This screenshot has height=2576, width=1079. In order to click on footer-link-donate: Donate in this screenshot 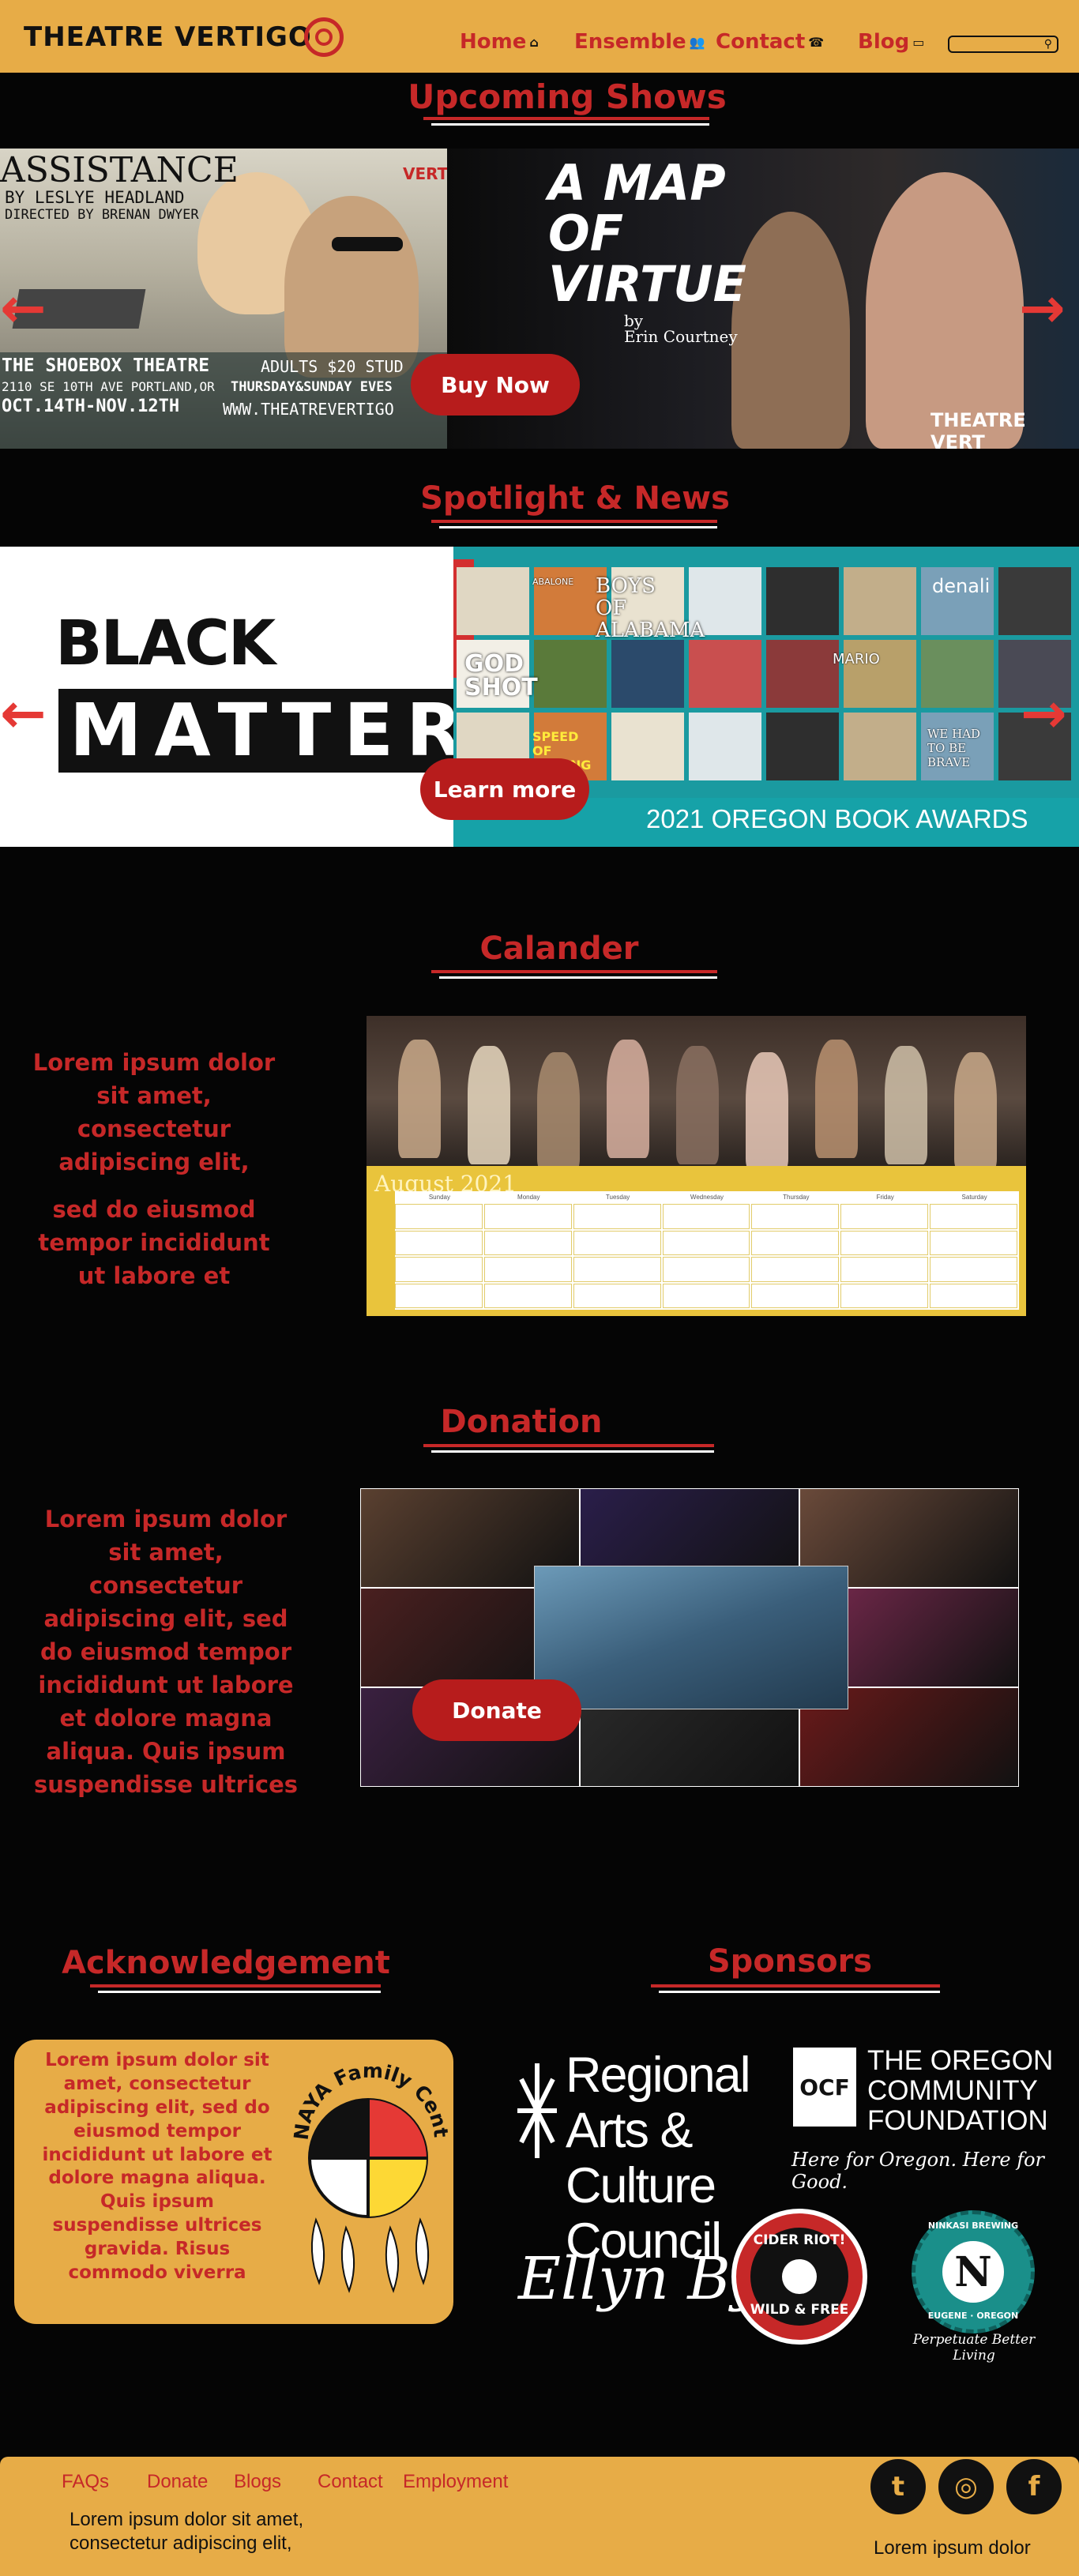, I will do `click(177, 2482)`.